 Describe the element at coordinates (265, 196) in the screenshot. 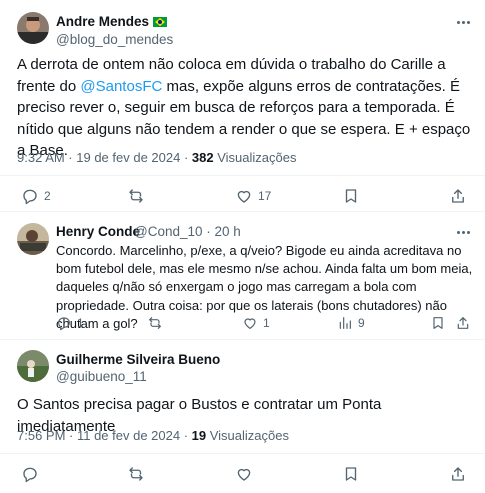

I see `like-count: 17` at that location.